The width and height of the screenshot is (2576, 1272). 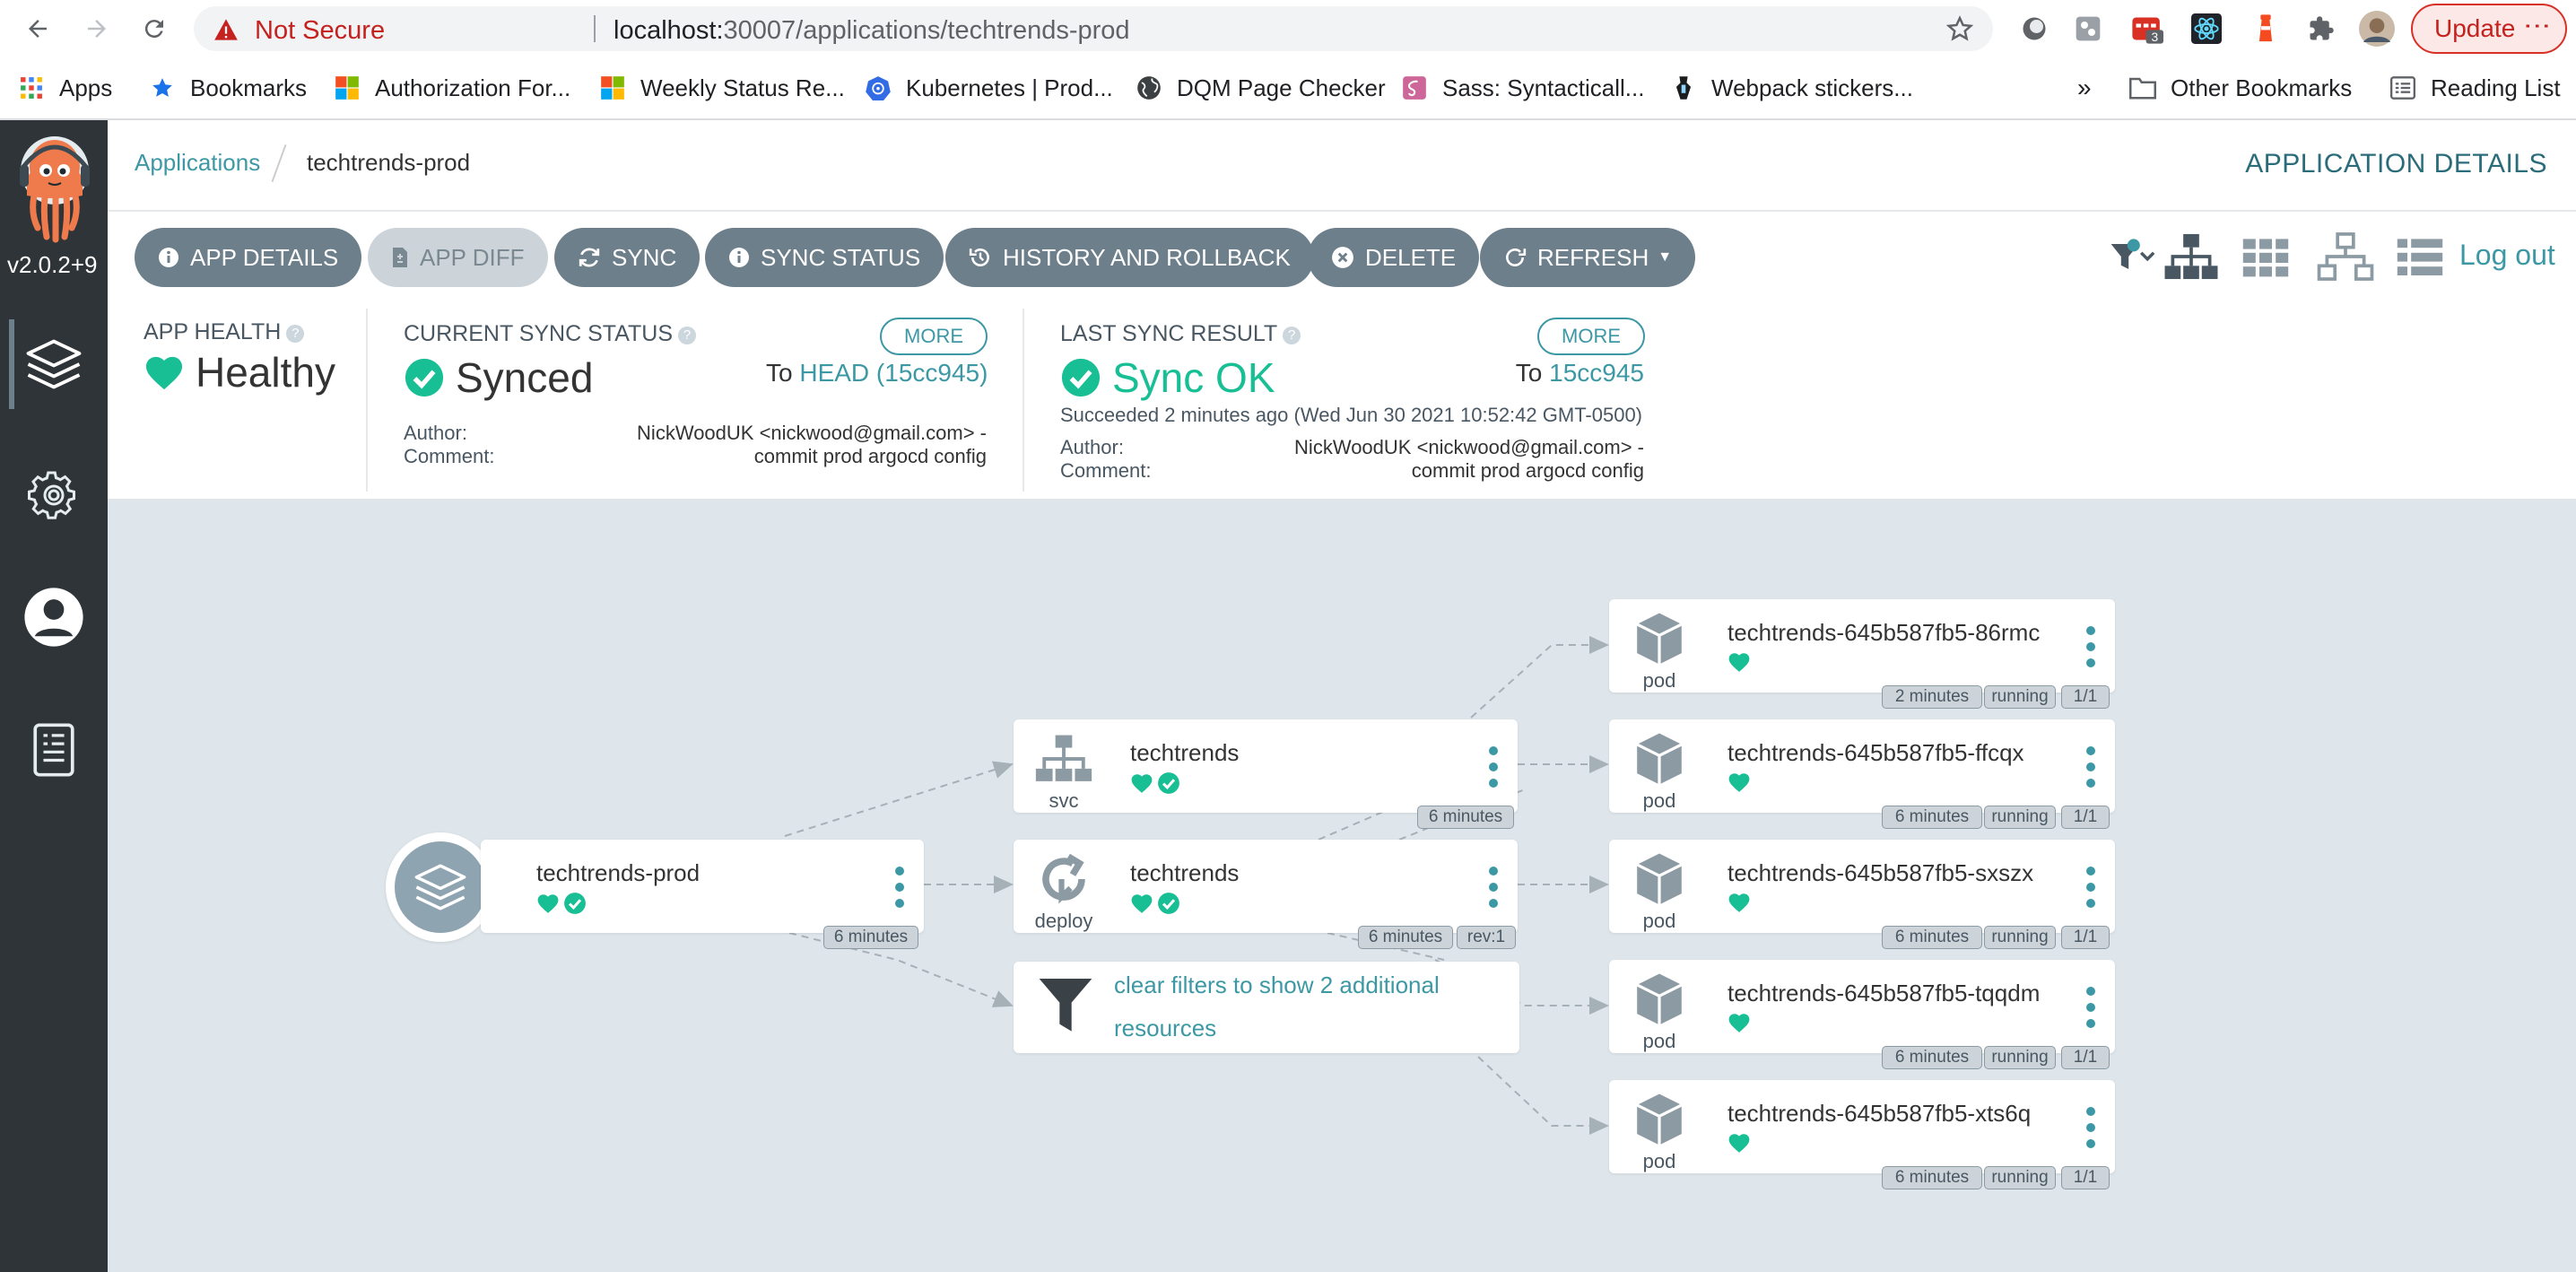 What do you see at coordinates (197, 163) in the screenshot?
I see `breadcrumb-applications: Applications` at bounding box center [197, 163].